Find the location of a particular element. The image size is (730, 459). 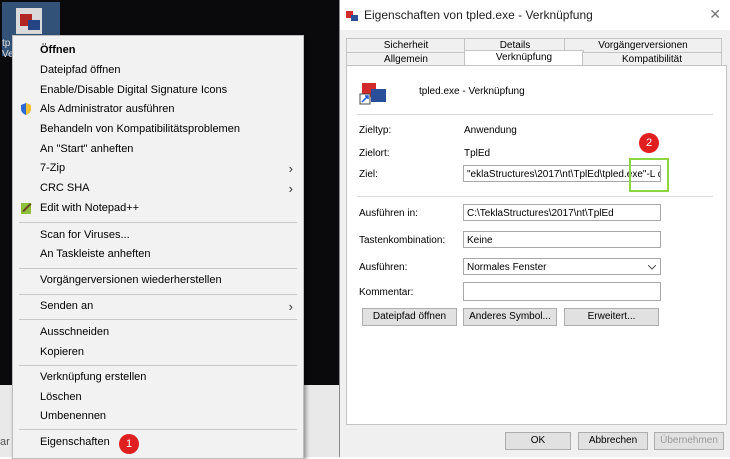

notepad-icon is located at coordinates (26, 208).